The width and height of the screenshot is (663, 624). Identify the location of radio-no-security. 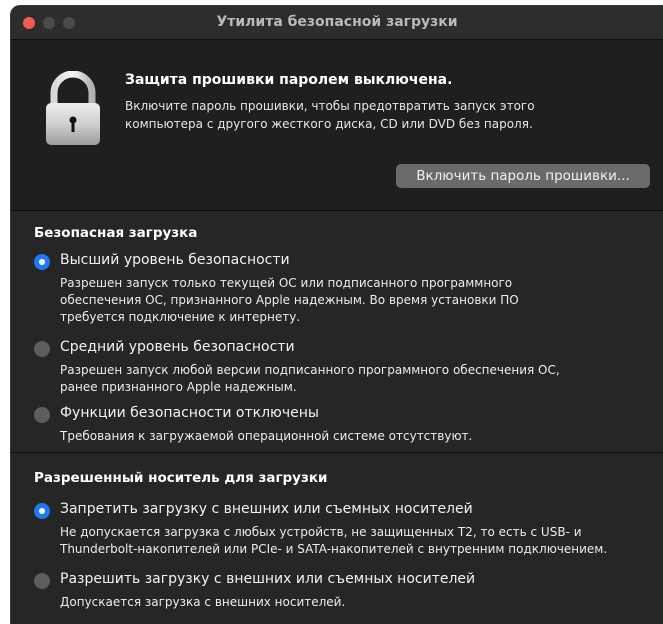
(42, 415).